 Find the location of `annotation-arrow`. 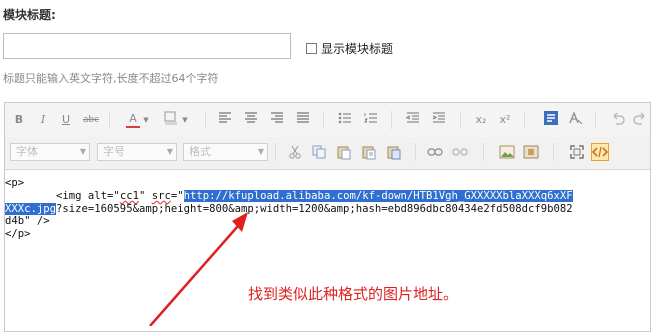

annotation-arrow is located at coordinates (198, 269).